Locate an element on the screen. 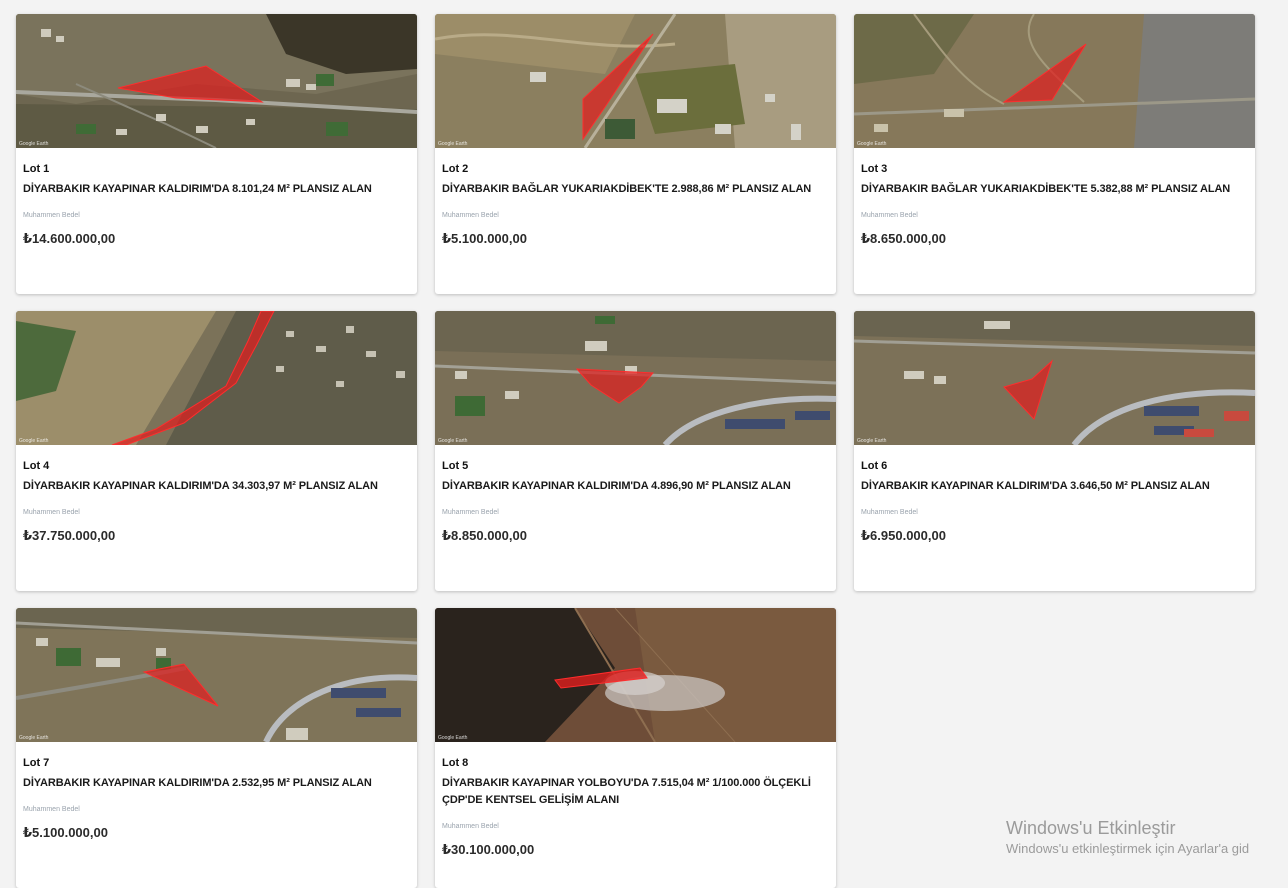 This screenshot has height=888, width=1288. lot-number: Lot 7 is located at coordinates (36, 763).